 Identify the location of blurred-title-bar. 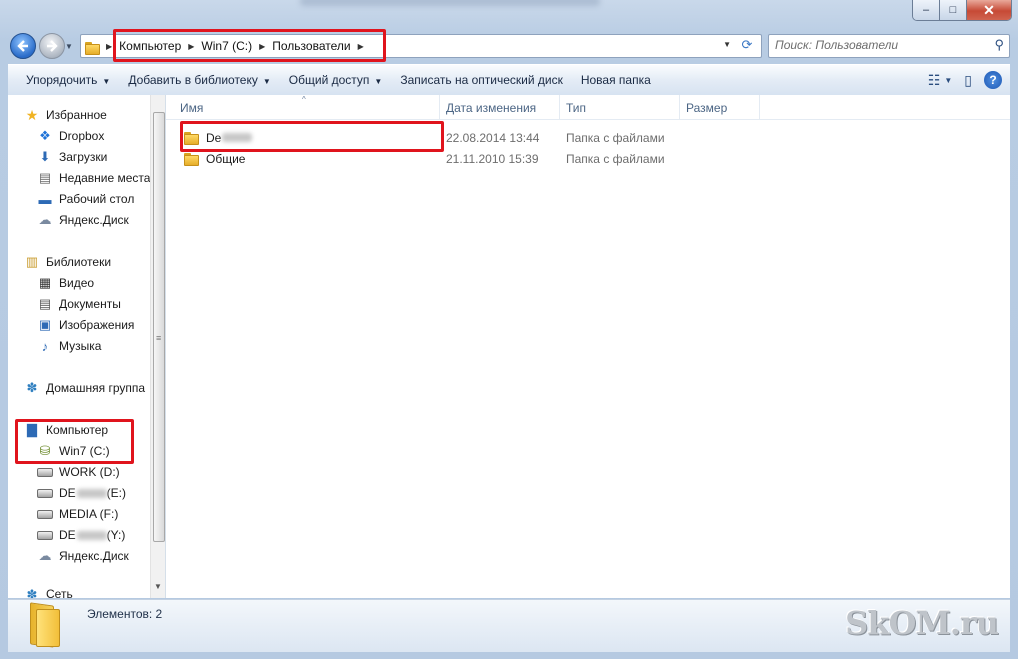
(450, 3).